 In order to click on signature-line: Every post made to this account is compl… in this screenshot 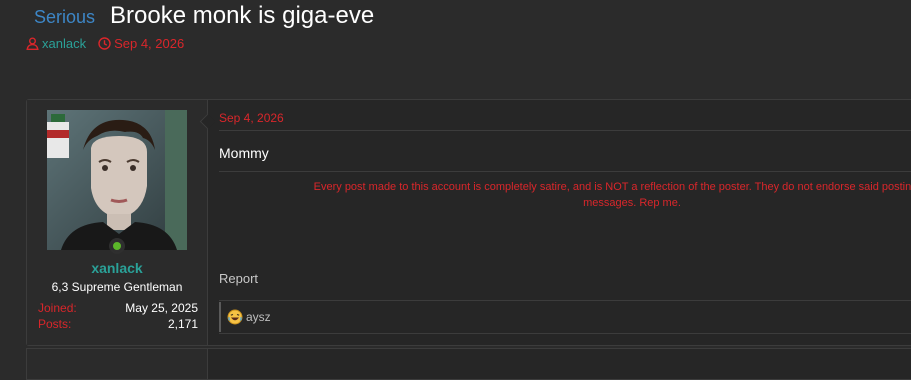, I will do `click(612, 187)`.